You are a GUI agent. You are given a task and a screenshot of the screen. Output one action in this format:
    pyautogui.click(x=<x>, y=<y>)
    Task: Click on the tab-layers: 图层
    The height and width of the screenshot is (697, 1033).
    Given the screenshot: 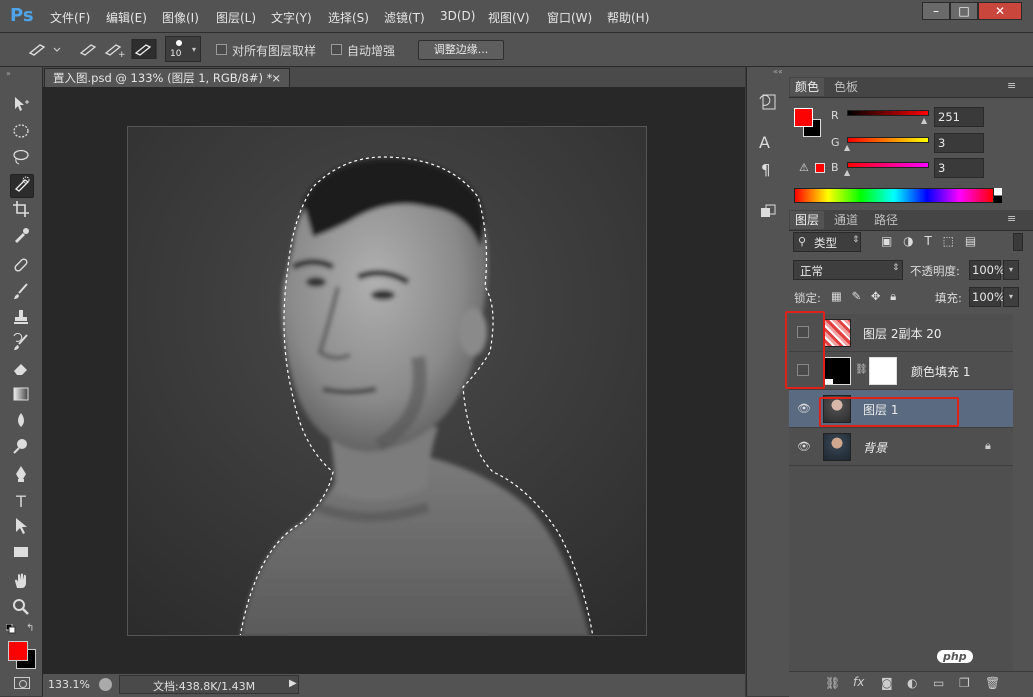 What is the action you would take?
    pyautogui.click(x=807, y=220)
    